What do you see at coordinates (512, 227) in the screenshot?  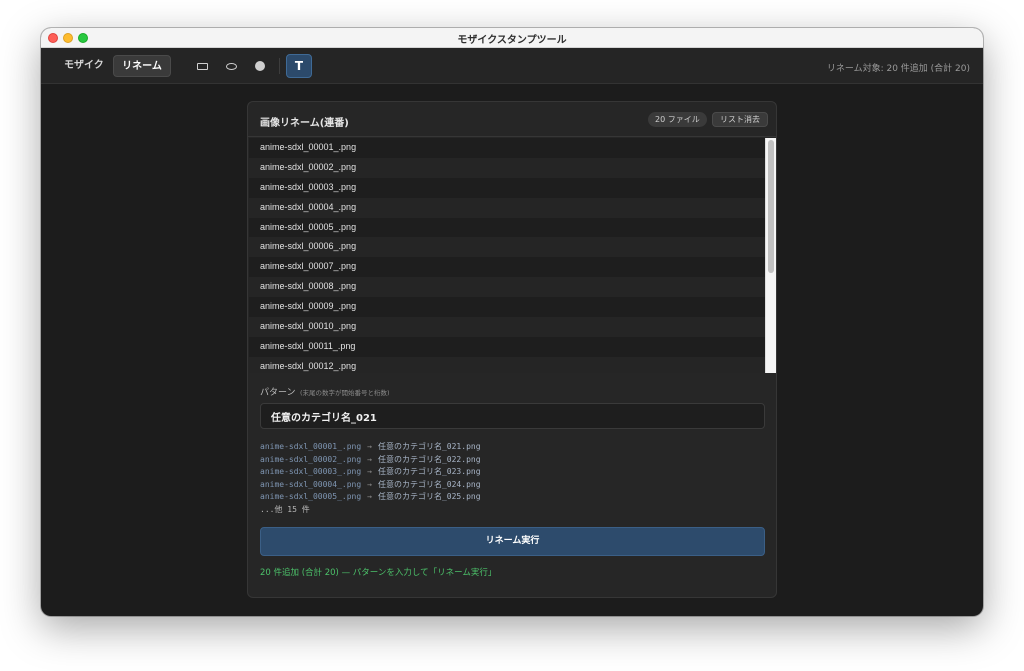 I see `file-list-item: anime-sdxl_00005_.png` at bounding box center [512, 227].